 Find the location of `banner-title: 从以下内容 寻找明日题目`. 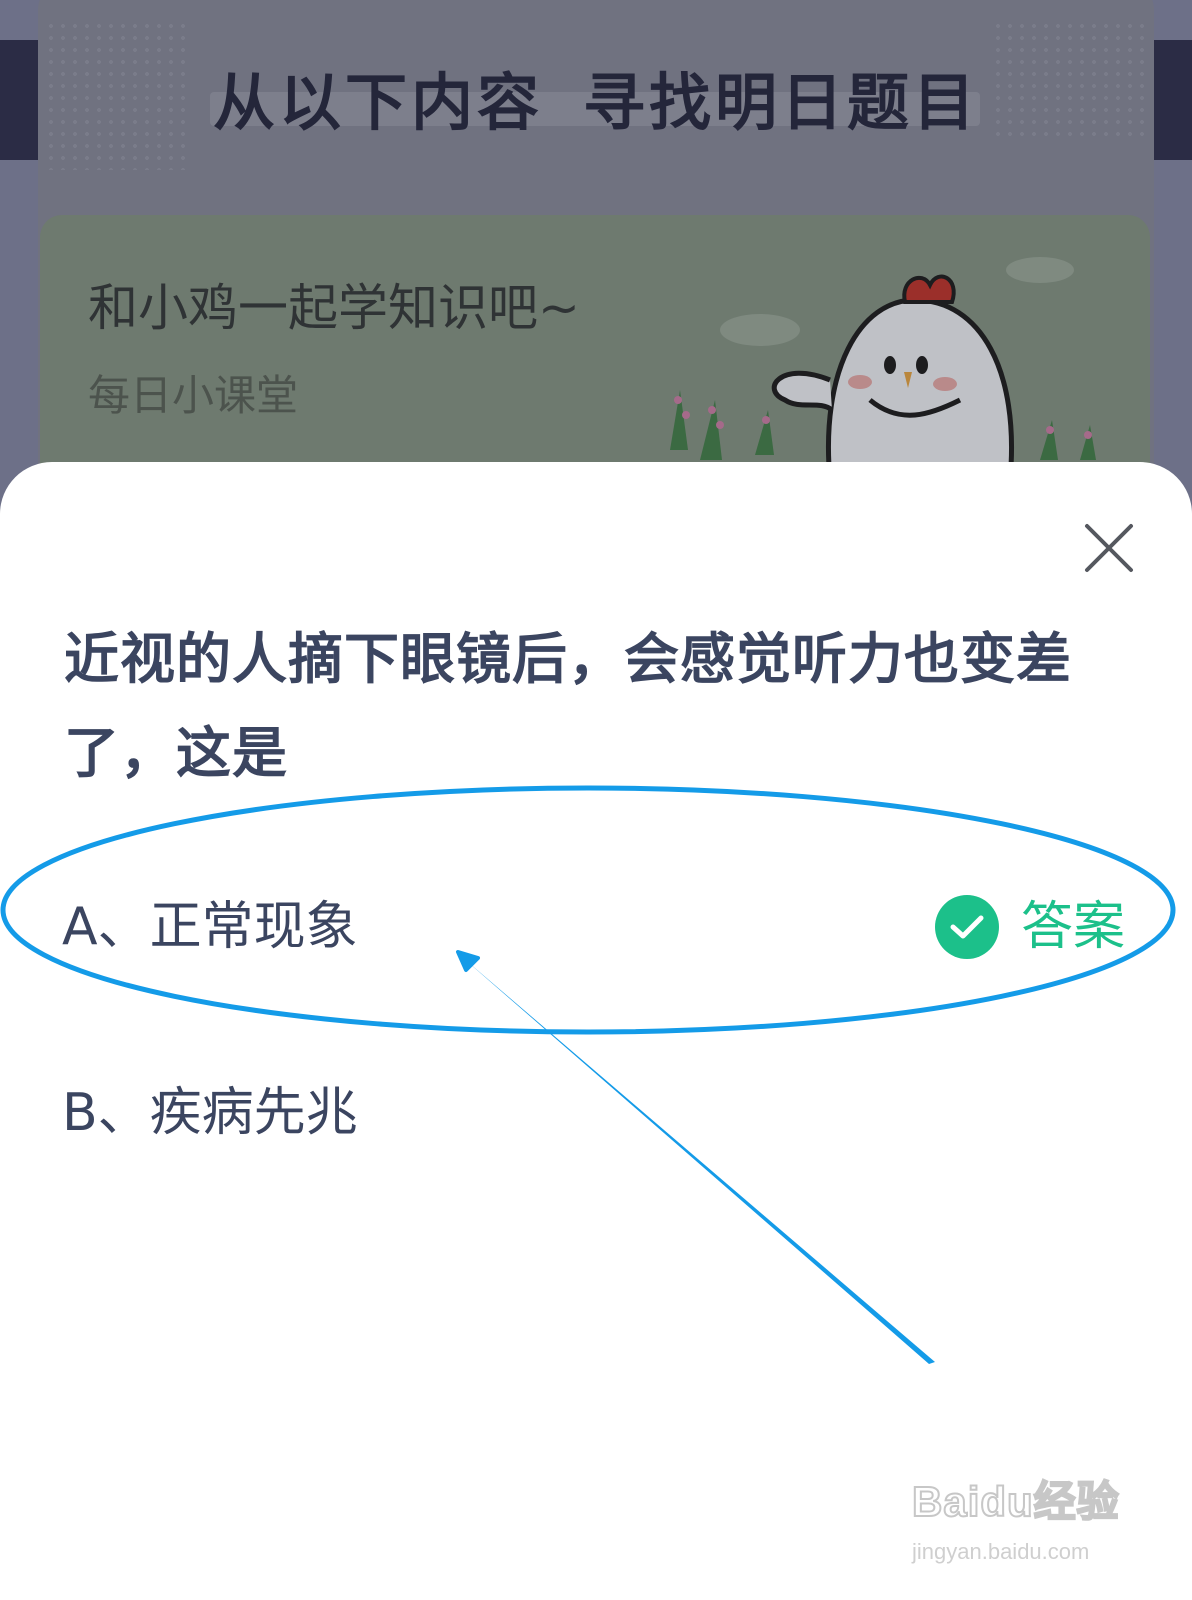

banner-title: 从以下内容 寻找明日题目 is located at coordinates (596, 97).